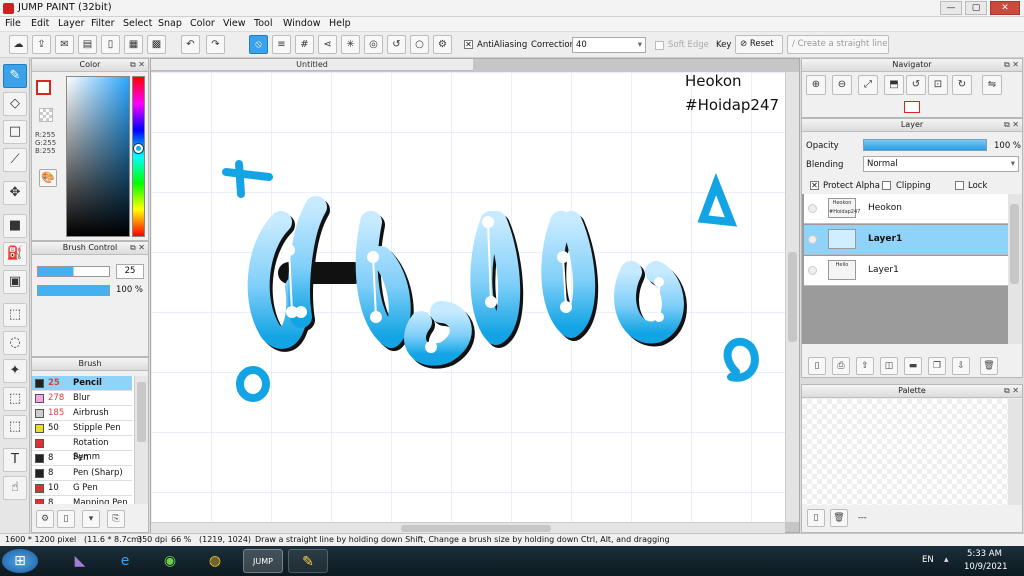 The width and height of the screenshot is (1024, 576). Describe the element at coordinates (1015, 269) in the screenshot. I see `layer-list-scrollbar` at that location.